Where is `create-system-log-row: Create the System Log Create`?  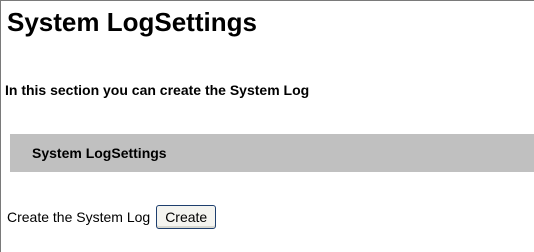
create-system-log-row: Create the System Log Create is located at coordinates (112, 217).